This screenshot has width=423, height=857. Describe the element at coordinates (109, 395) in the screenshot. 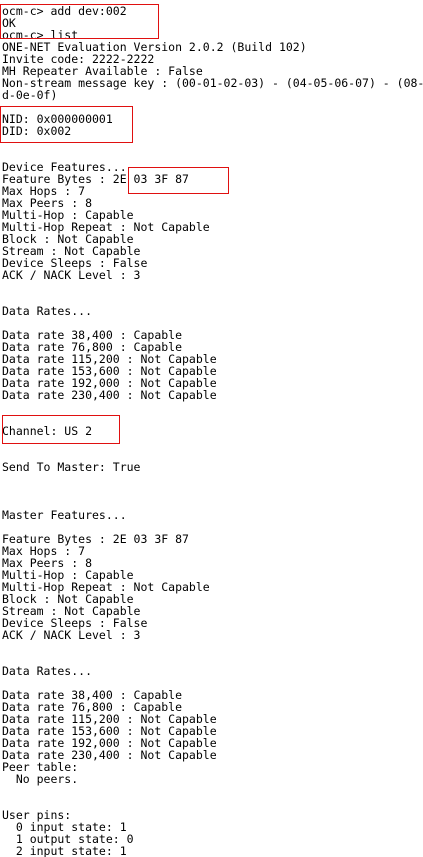

I see `console-line: Data rate 230,400 : Not Capable` at that location.